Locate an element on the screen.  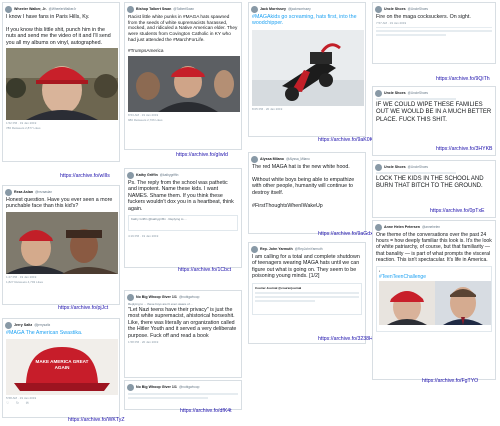
tweet-handle: @RepJohnYarmuth is located at coordinates (309, 249).